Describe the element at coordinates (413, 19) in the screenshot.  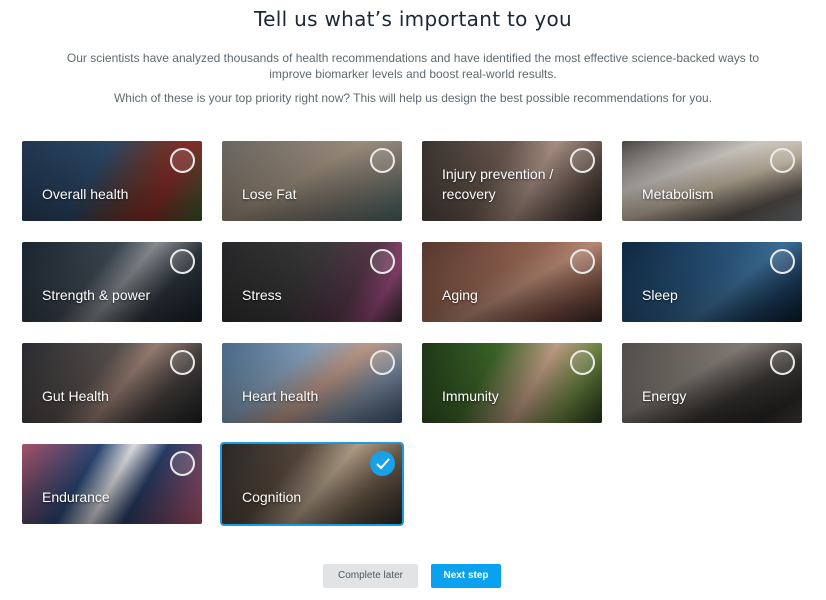
I see `page-title: Tell us what’s important to you` at that location.